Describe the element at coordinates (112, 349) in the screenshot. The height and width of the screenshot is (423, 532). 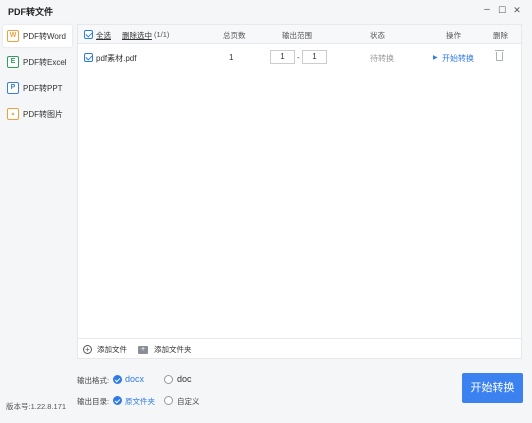
I see `add-file-label: 添加文件` at that location.